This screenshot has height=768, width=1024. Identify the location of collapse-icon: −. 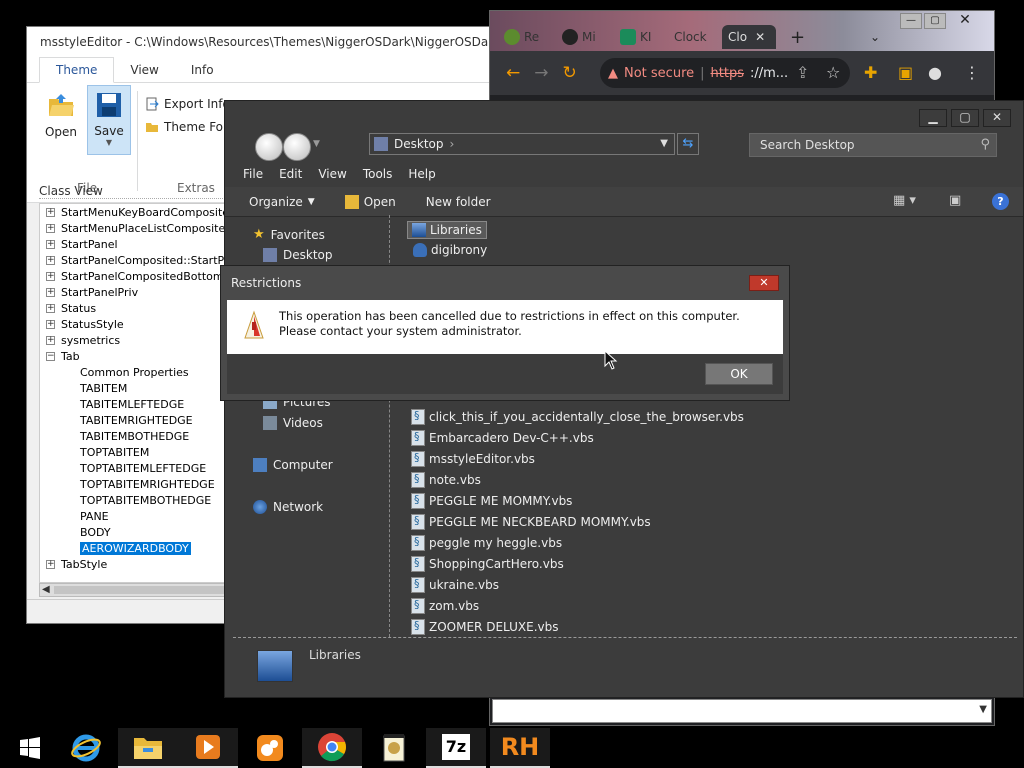
(50, 356).